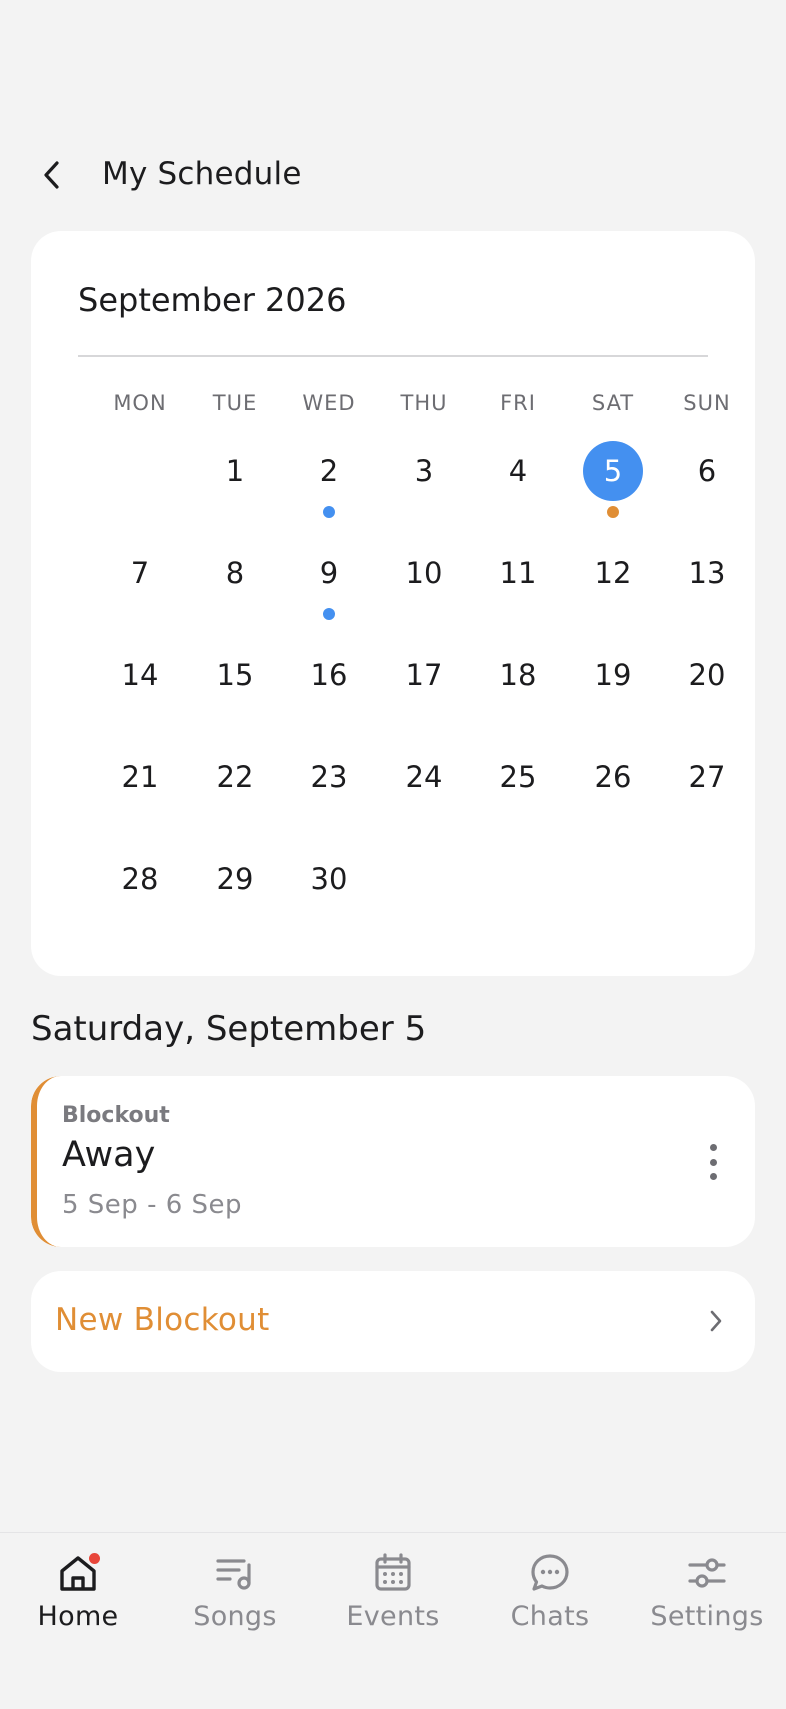 The width and height of the screenshot is (786, 1709). What do you see at coordinates (140, 573) in the screenshot?
I see `calendar-day-7: 7` at bounding box center [140, 573].